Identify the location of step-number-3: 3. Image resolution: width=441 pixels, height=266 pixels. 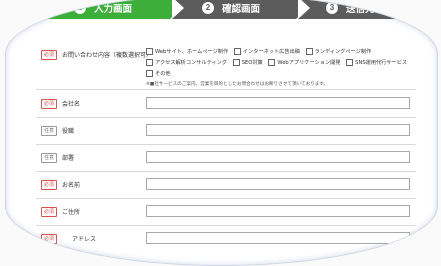
(332, 8).